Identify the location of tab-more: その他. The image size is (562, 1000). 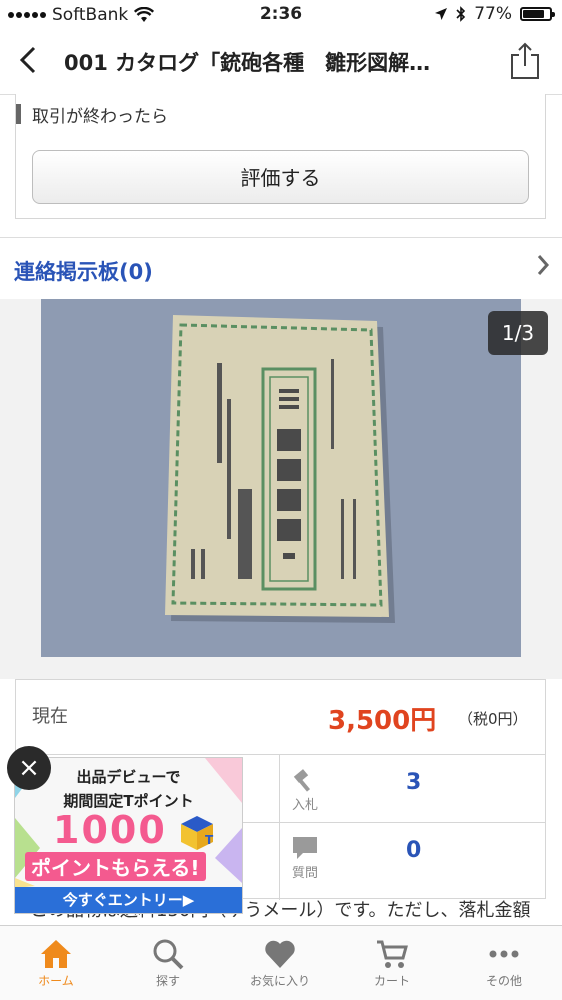
(504, 963).